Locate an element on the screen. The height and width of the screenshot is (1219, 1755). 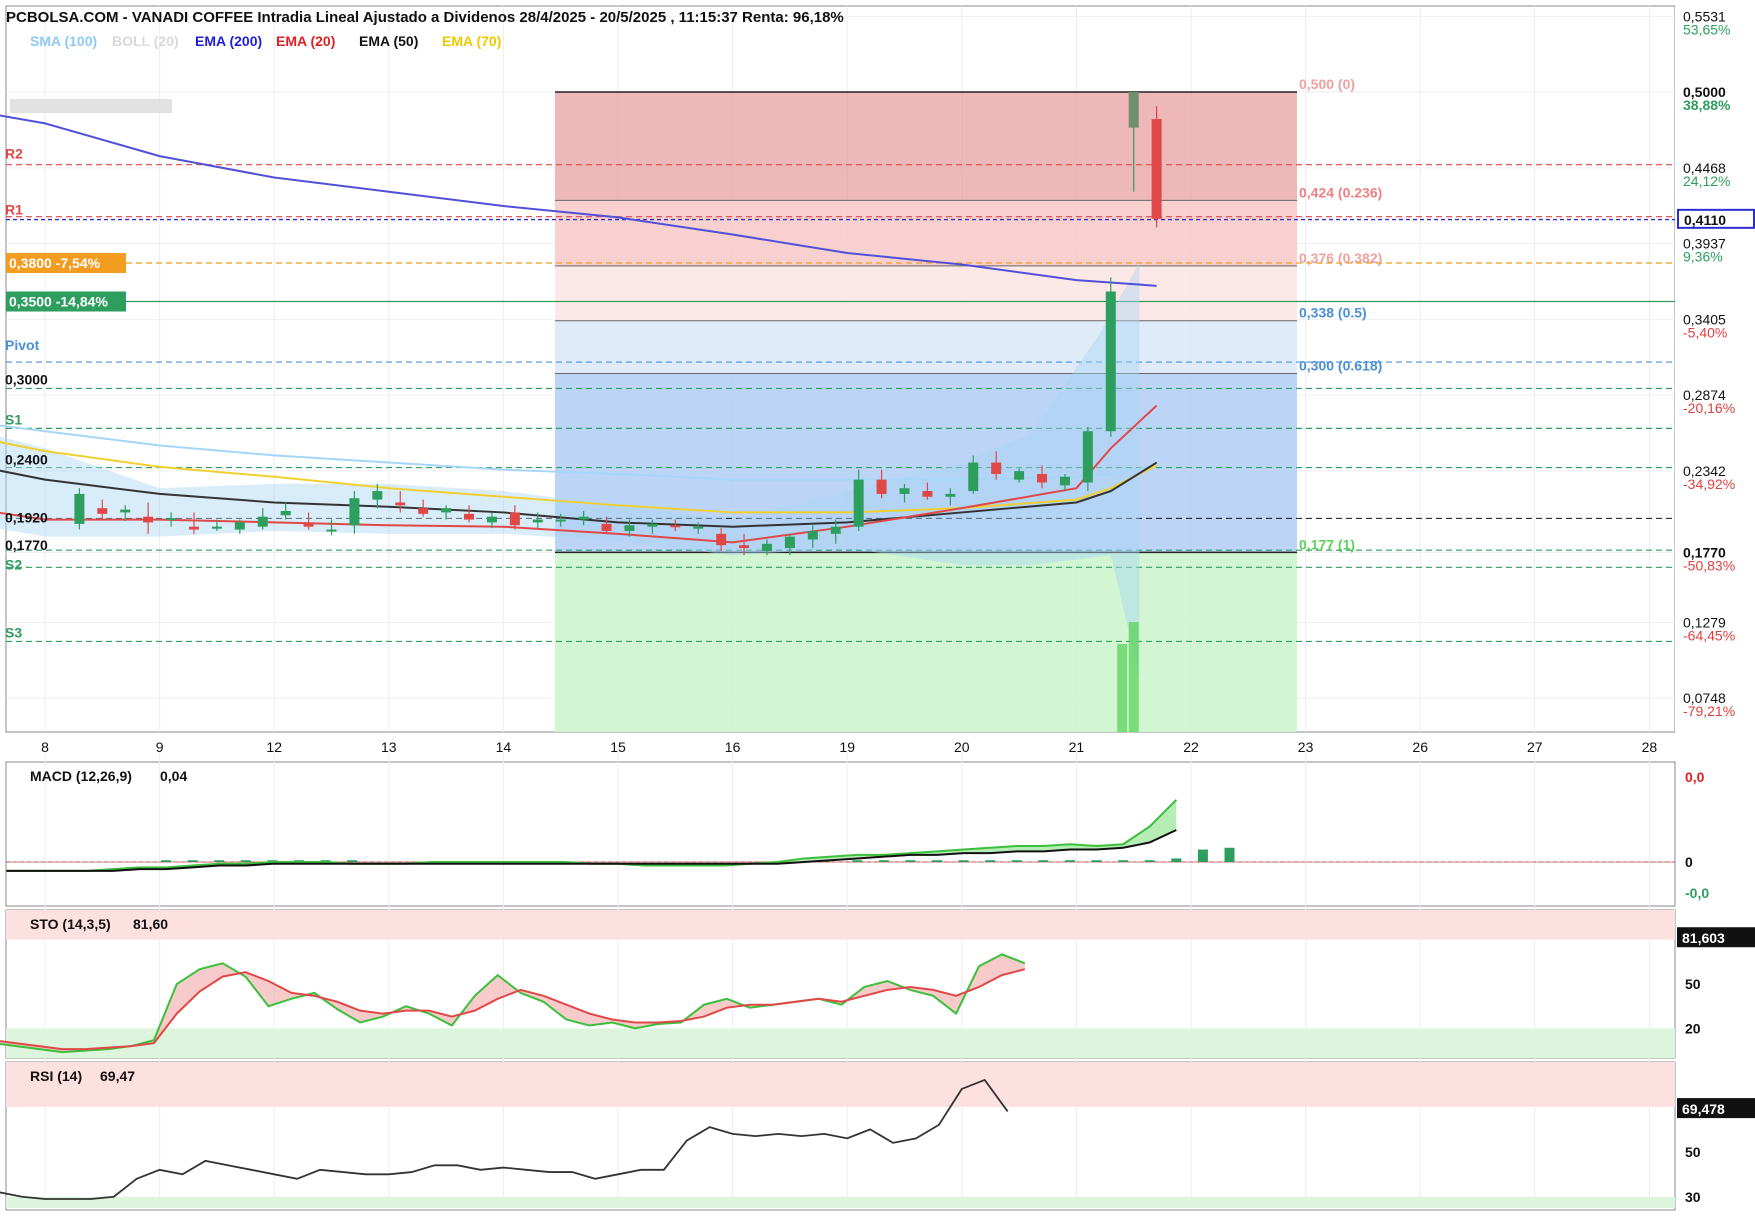
percent-tick: -5,40% is located at coordinates (1705, 332).